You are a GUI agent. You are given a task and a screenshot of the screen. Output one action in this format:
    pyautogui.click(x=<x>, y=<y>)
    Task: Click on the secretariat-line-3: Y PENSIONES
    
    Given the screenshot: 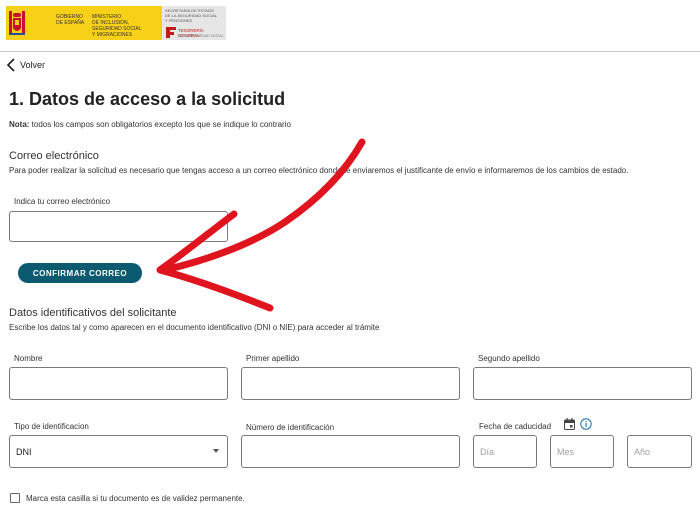 What is the action you would take?
    pyautogui.click(x=179, y=20)
    